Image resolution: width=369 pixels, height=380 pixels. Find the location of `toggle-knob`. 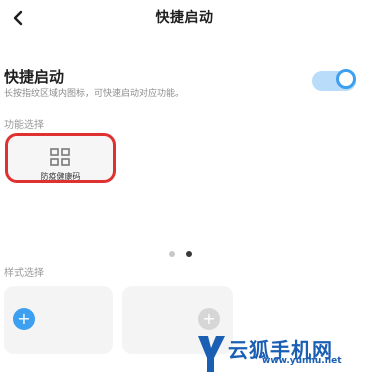

toggle-knob is located at coordinates (346, 79).